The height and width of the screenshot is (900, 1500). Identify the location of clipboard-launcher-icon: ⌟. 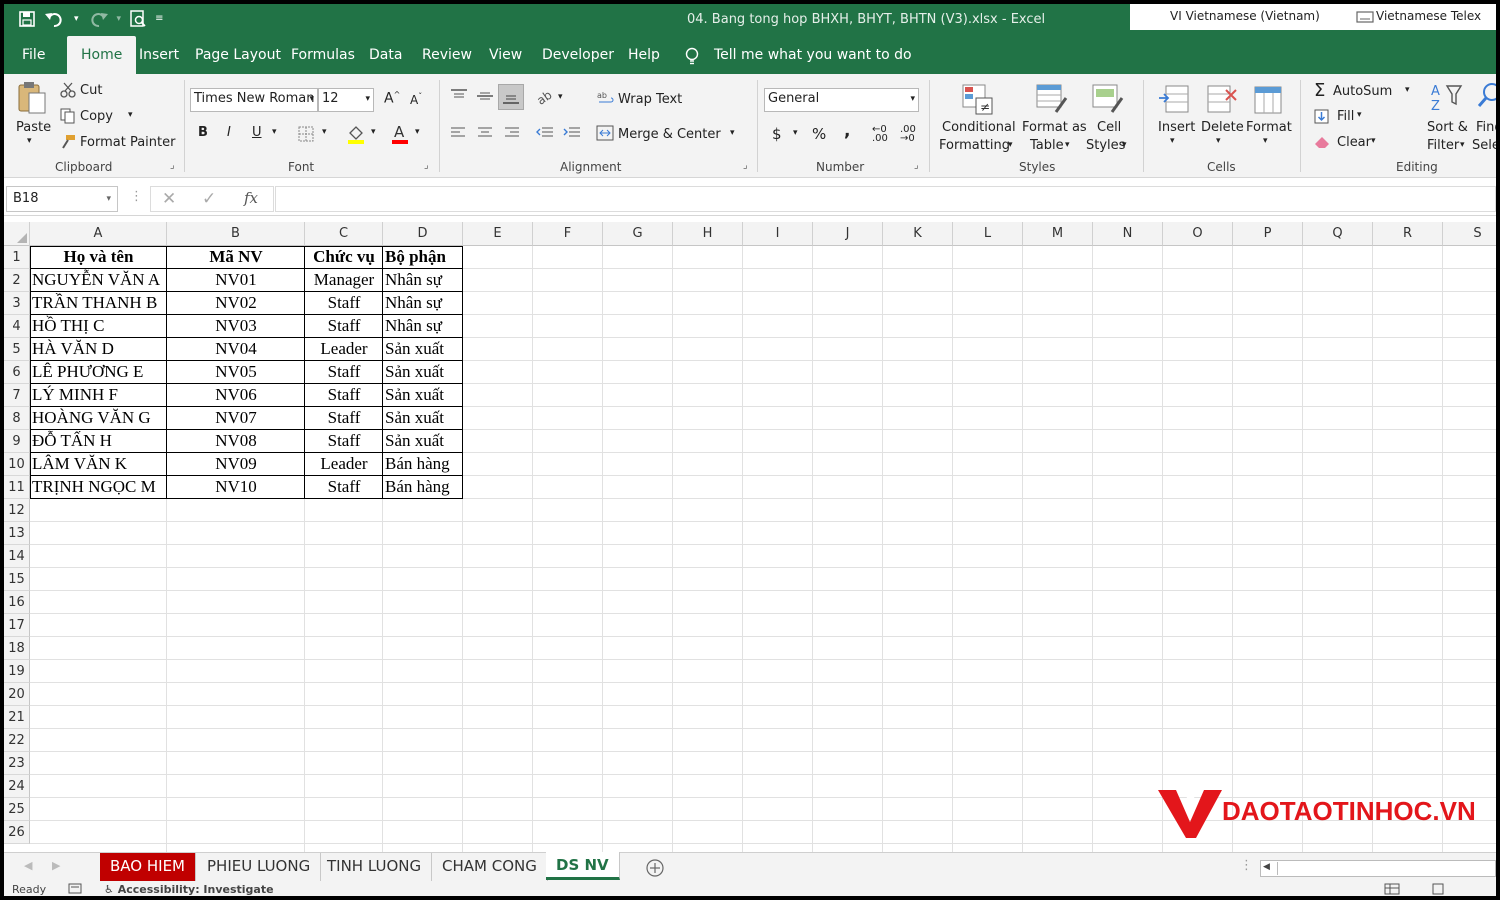
(172, 165).